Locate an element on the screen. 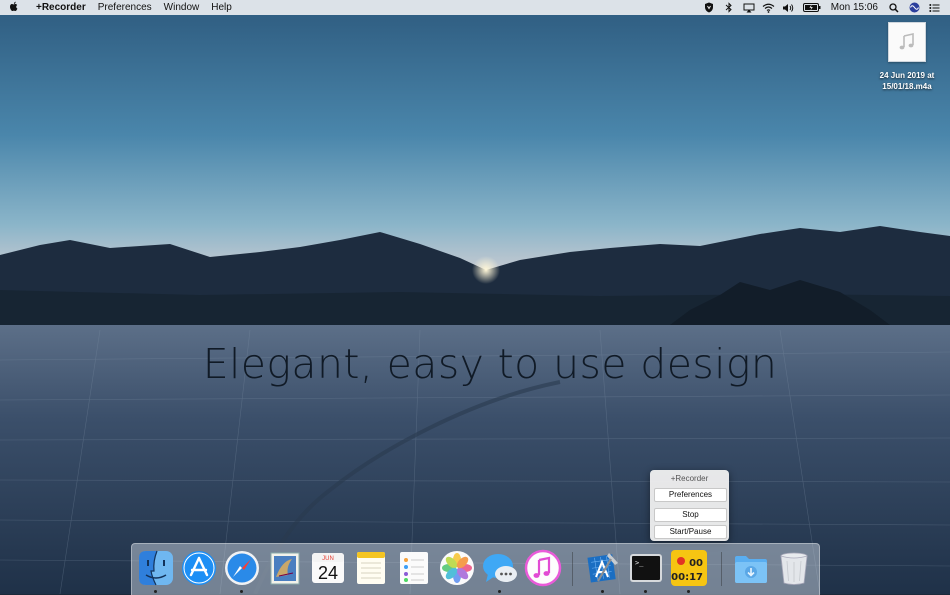 The image size is (950, 595). desktop-audio-file: 24 Jun 2019 at 15/01/18.m4a is located at coordinates (907, 57).